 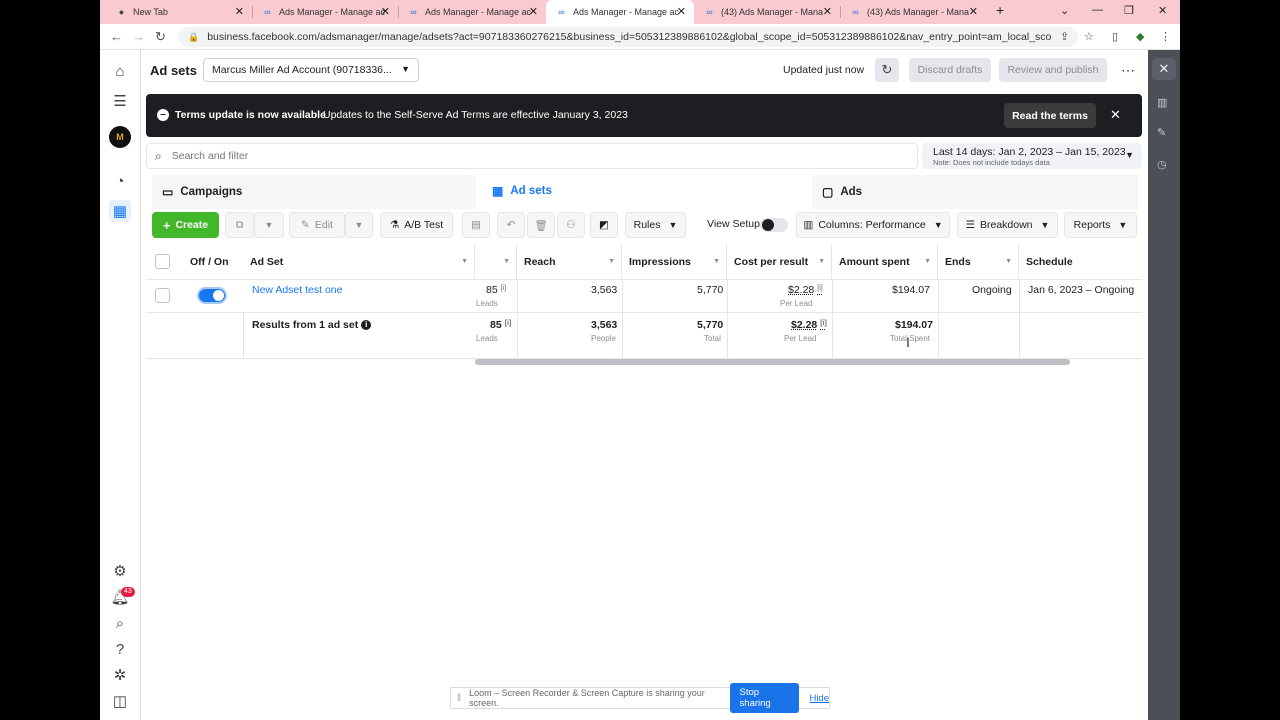 What do you see at coordinates (885, 262) in the screenshot?
I see `header-amount-spent: Amount spent ▼` at bounding box center [885, 262].